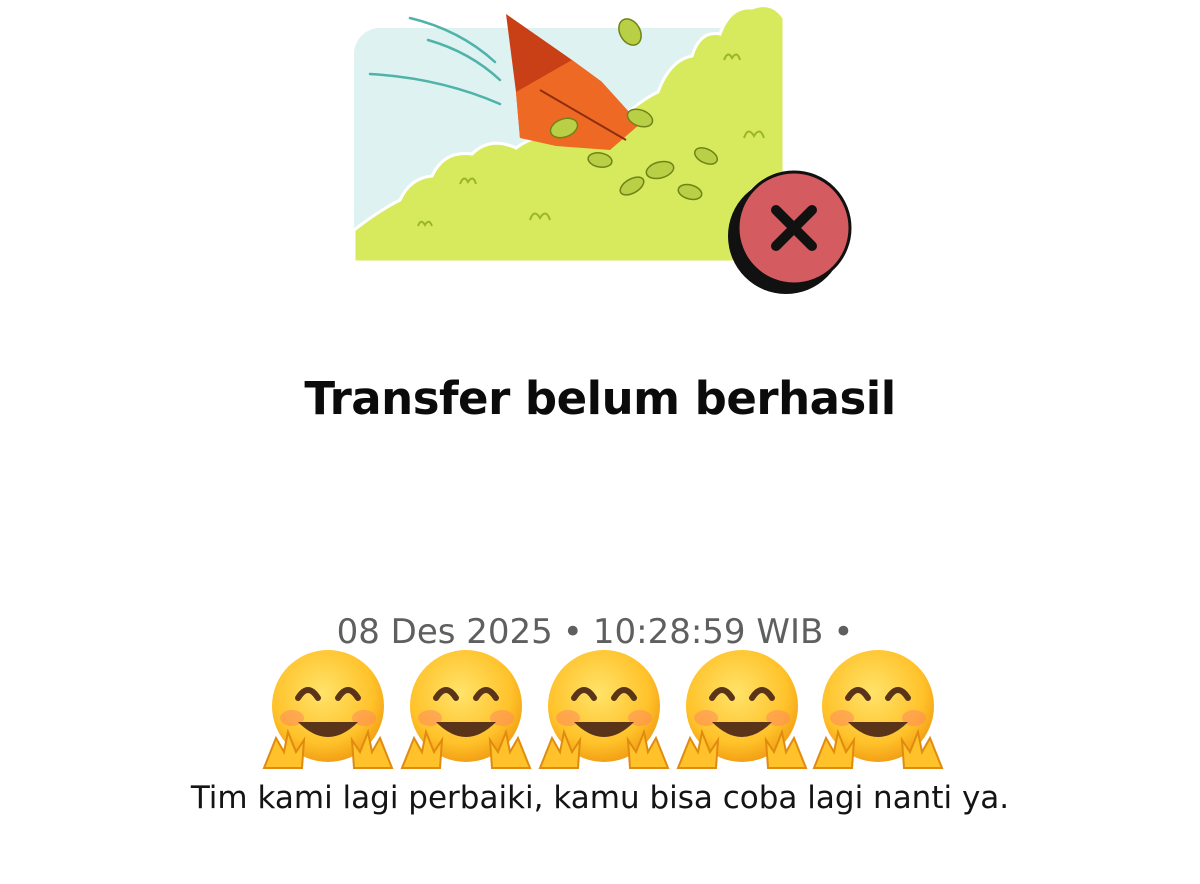  Describe the element at coordinates (600, 398) in the screenshot. I see `status-title: Transfer belum berhasil` at that location.